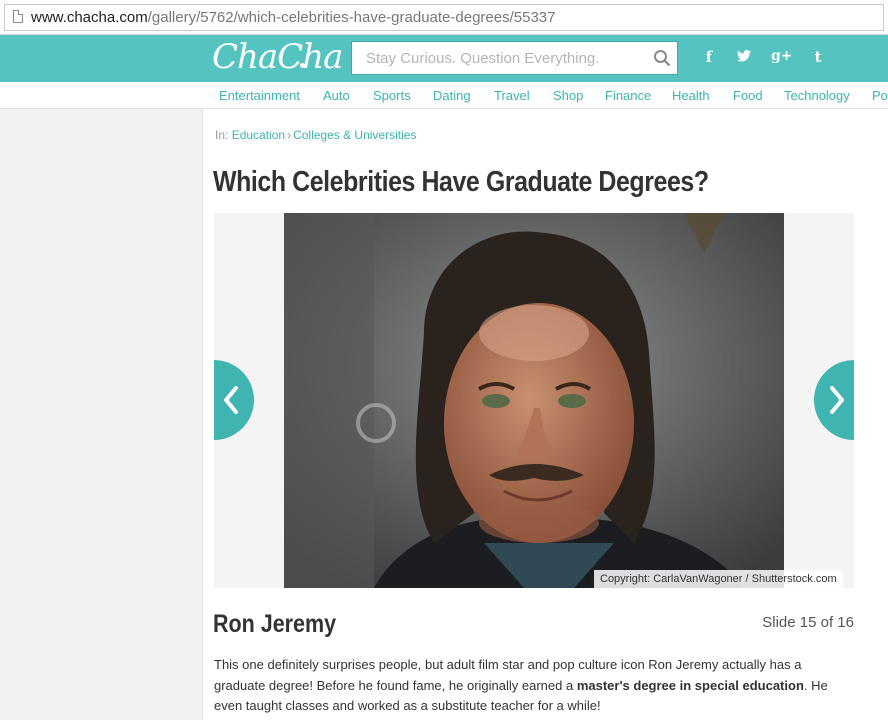 This screenshot has width=888, height=720. What do you see at coordinates (354, 135) in the screenshot?
I see `breadcrumb-colleges: Colleges & Universities` at bounding box center [354, 135].